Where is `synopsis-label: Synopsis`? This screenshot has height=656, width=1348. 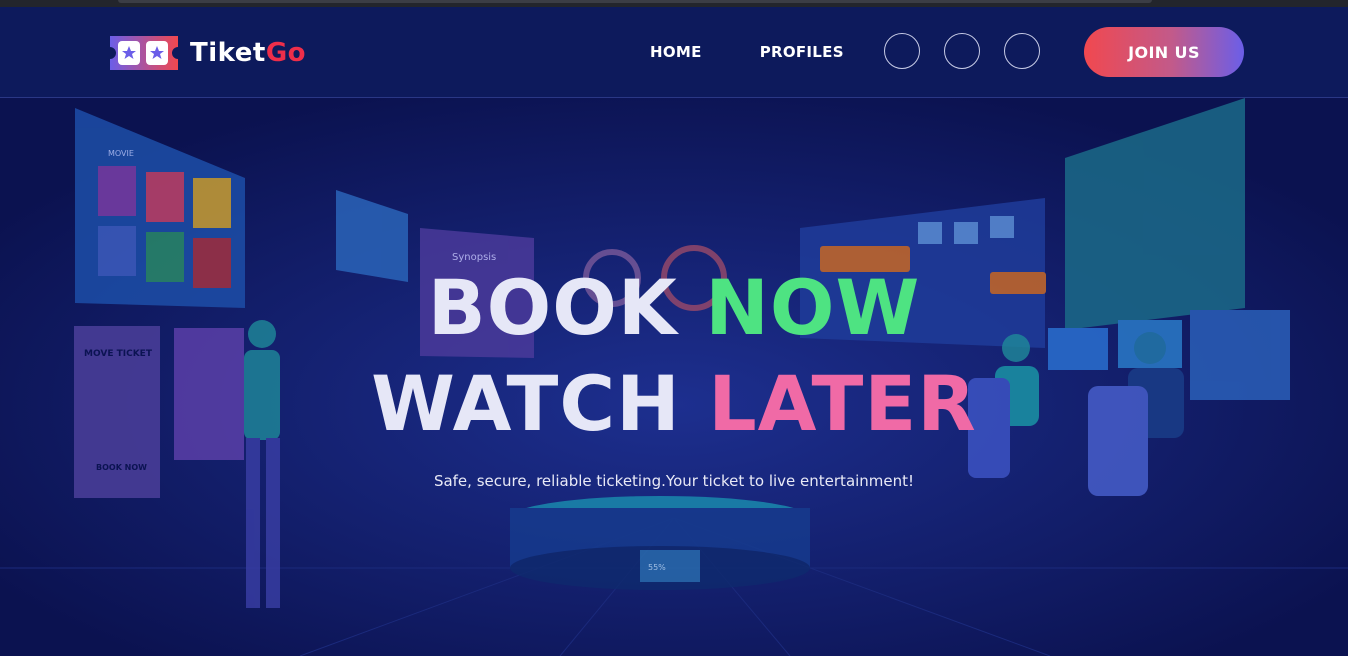
synopsis-label: Synopsis is located at coordinates (474, 257).